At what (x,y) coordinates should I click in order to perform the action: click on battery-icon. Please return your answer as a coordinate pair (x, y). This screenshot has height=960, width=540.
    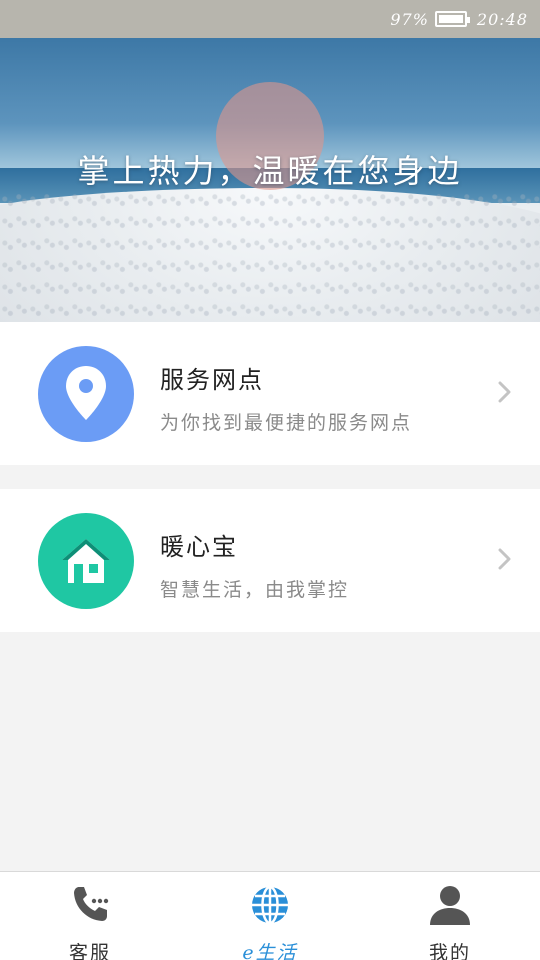
    Looking at the image, I should click on (452, 19).